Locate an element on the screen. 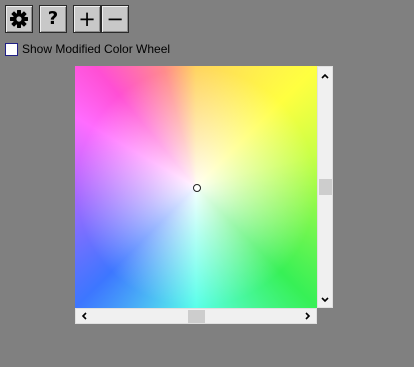 The width and height of the screenshot is (414, 367). chevron-up-icon is located at coordinates (325, 75).